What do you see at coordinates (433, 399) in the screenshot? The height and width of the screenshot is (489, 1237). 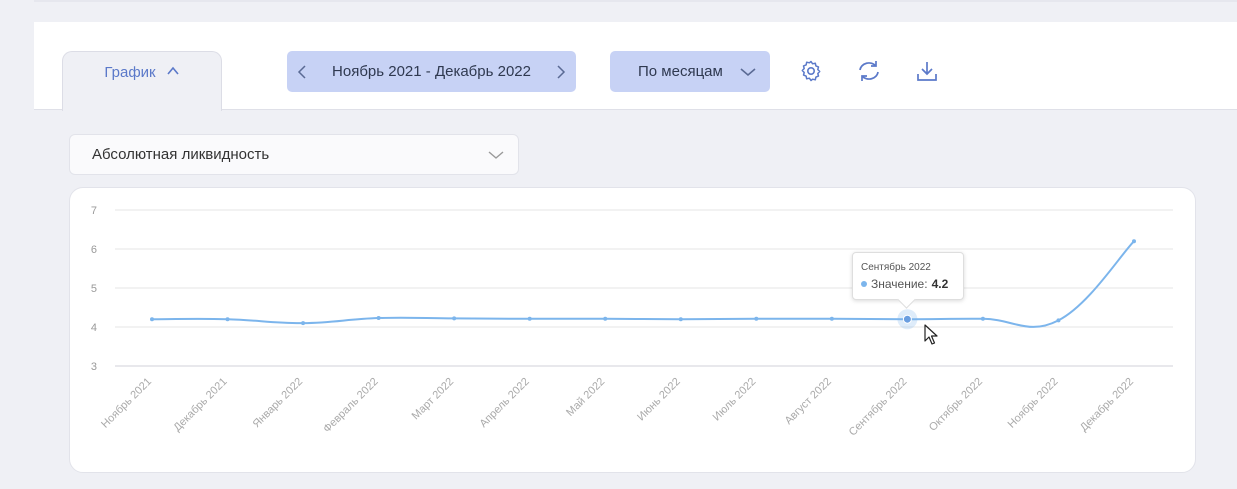 I see `x-tick-label: Март 2022` at bounding box center [433, 399].